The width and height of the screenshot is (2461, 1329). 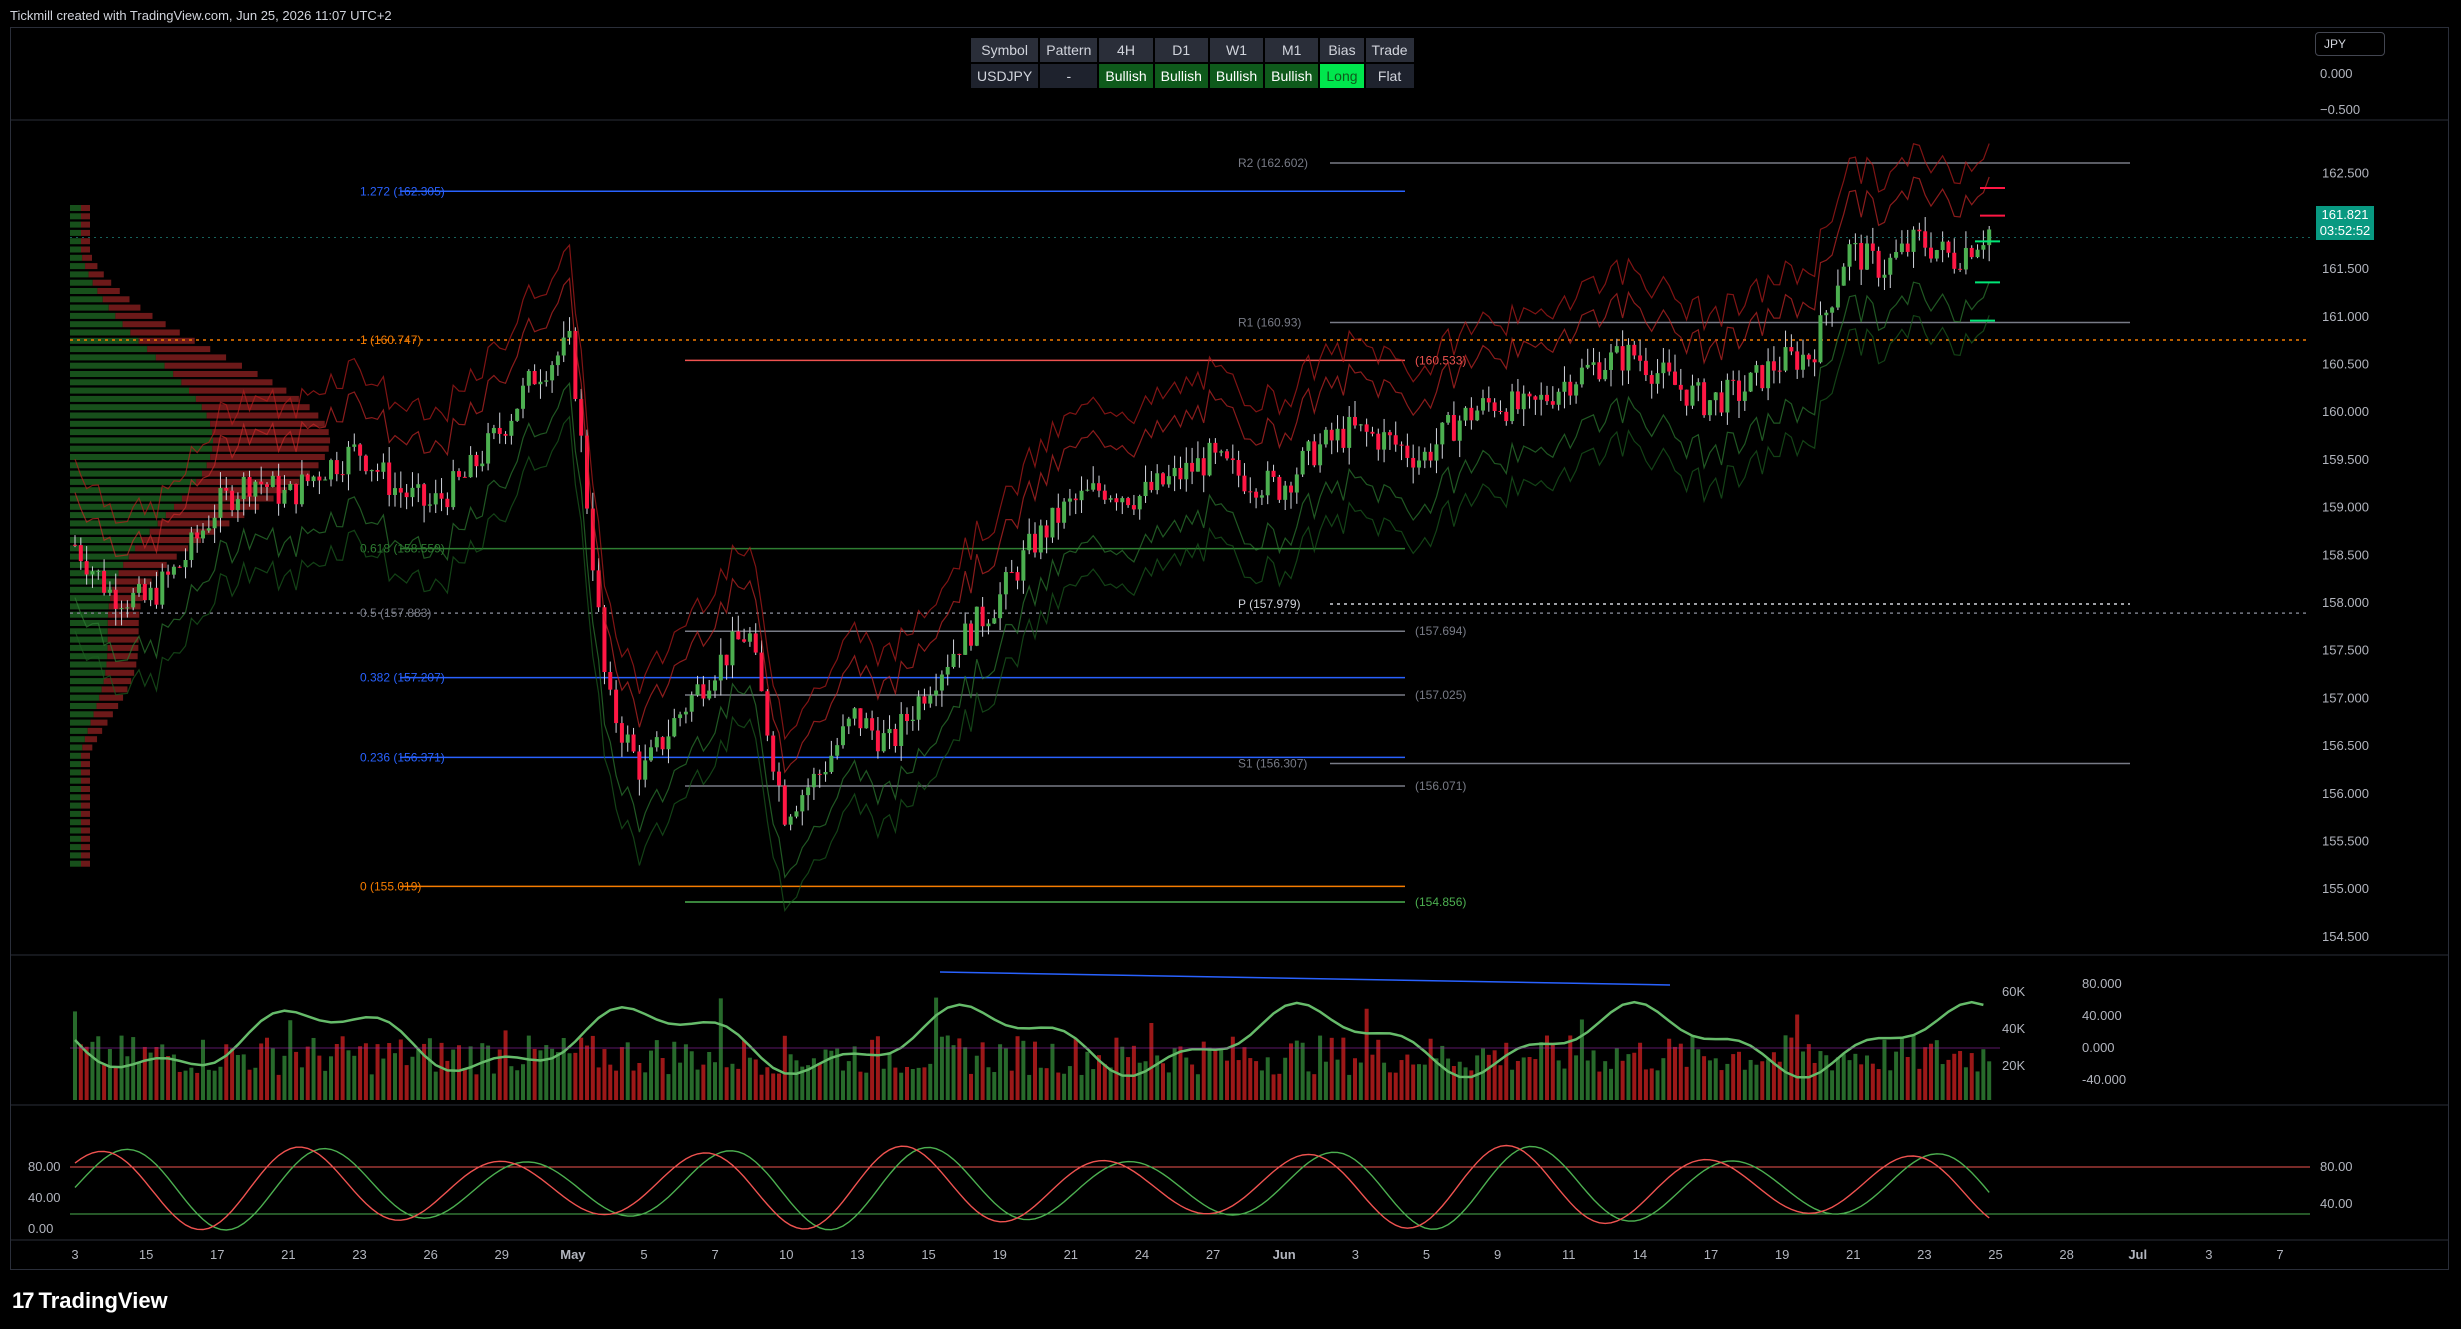 What do you see at coordinates (2345, 888) in the screenshot?
I see `price-axis-tick: 155.000` at bounding box center [2345, 888].